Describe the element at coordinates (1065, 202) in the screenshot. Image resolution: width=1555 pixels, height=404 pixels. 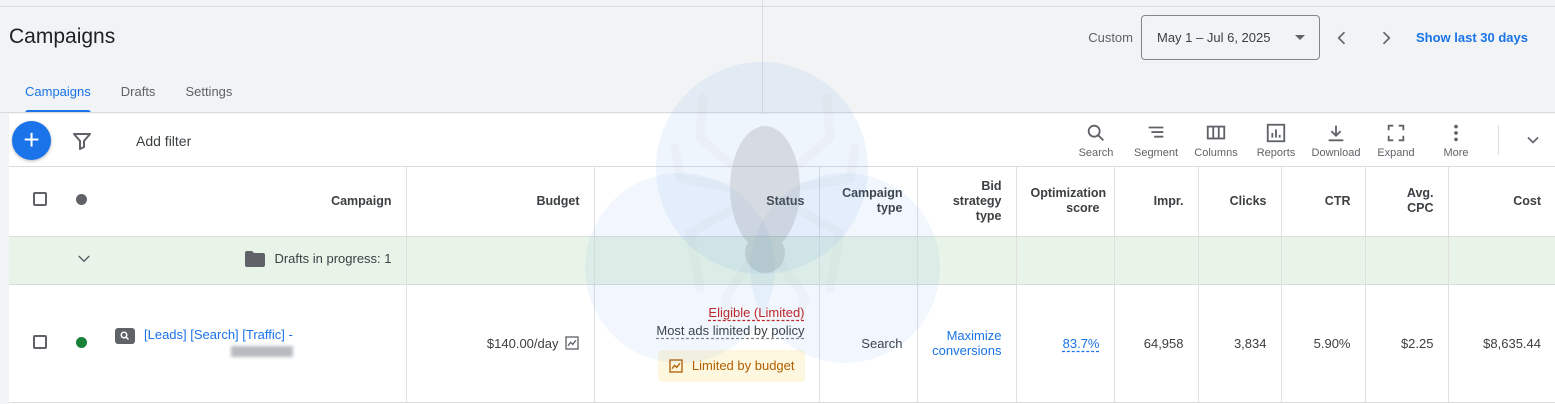
I see `header-optimization-score: Optimization score` at that location.